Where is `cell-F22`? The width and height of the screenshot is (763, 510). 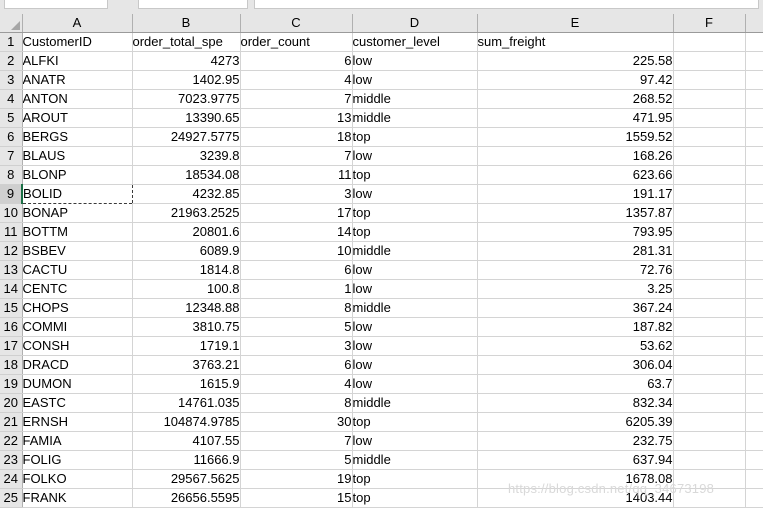 cell-F22 is located at coordinates (709, 441).